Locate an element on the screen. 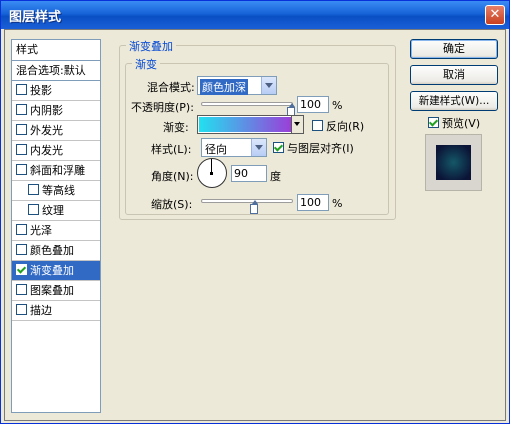 The width and height of the screenshot is (510, 424). preview-swatch is located at coordinates (453, 162).